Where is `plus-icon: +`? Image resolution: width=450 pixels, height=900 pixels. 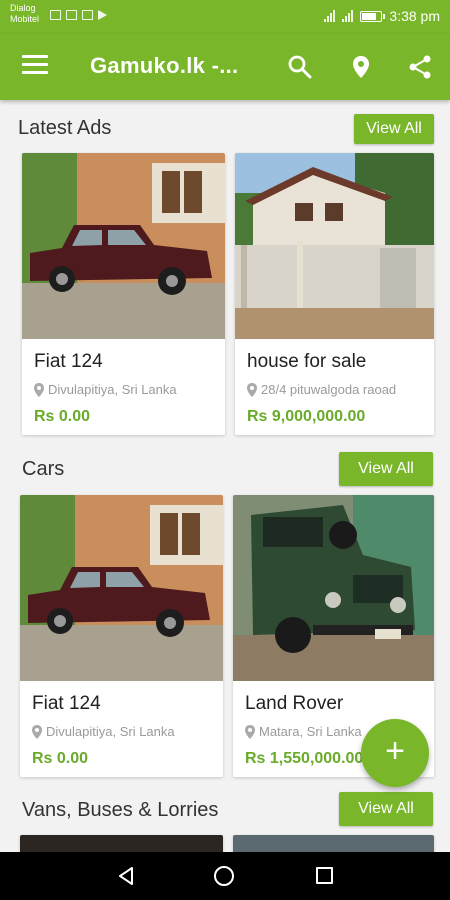 plus-icon: + is located at coordinates (395, 751).